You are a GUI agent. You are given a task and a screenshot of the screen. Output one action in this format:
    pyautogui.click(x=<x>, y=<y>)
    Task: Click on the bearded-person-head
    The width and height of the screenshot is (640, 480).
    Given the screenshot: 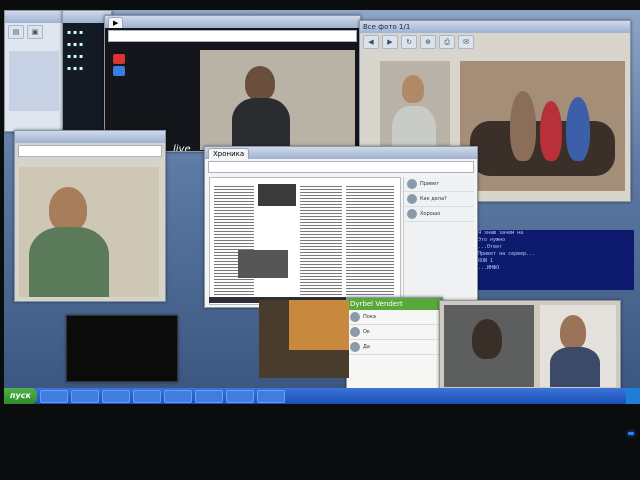 What is the action you would take?
    pyautogui.click(x=413, y=89)
    